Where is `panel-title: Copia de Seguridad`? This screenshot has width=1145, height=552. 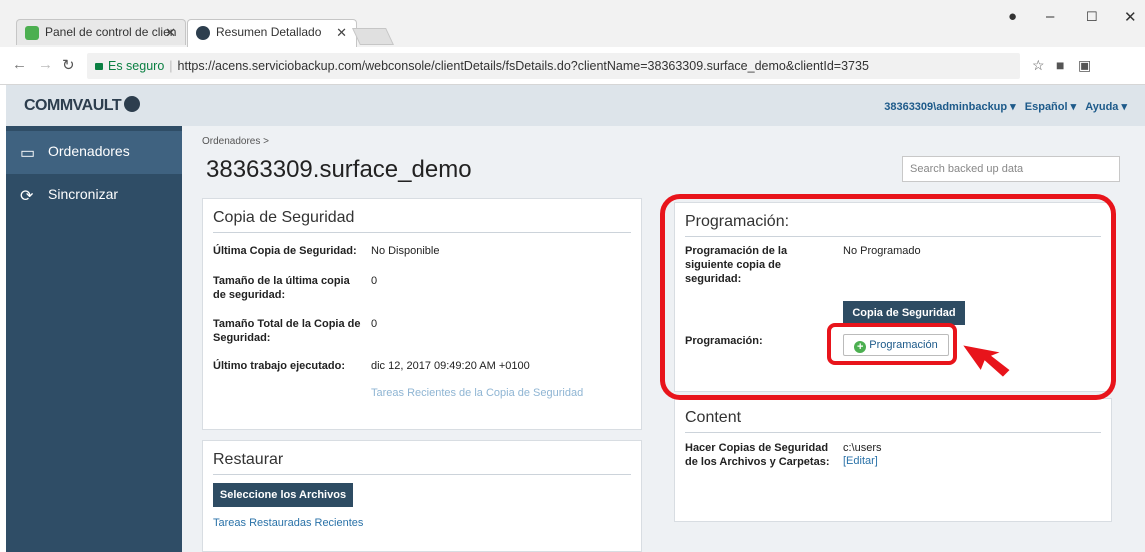
panel-title: Copia de Seguridad is located at coordinates (284, 217).